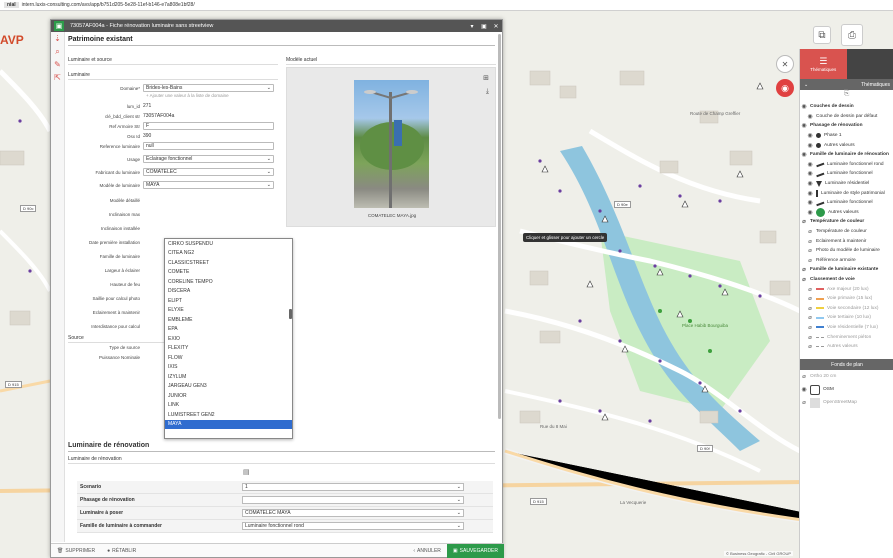 The width and height of the screenshot is (893, 558). What do you see at coordinates (208, 88) in the screenshot?
I see `domaine-select: Brides-les-Bains ⌄` at bounding box center [208, 88].